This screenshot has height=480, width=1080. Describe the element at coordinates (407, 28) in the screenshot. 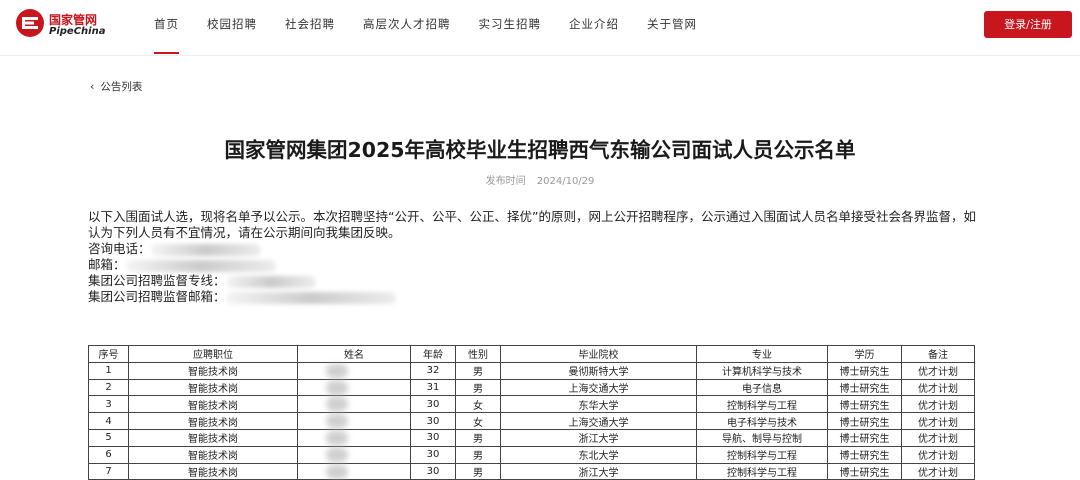

I see `nav-item-senior-talent: 高层次人才招聘` at that location.